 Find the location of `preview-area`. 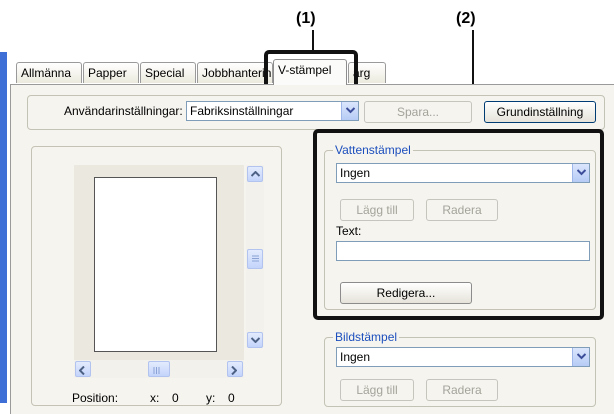

preview-area is located at coordinates (159, 265).